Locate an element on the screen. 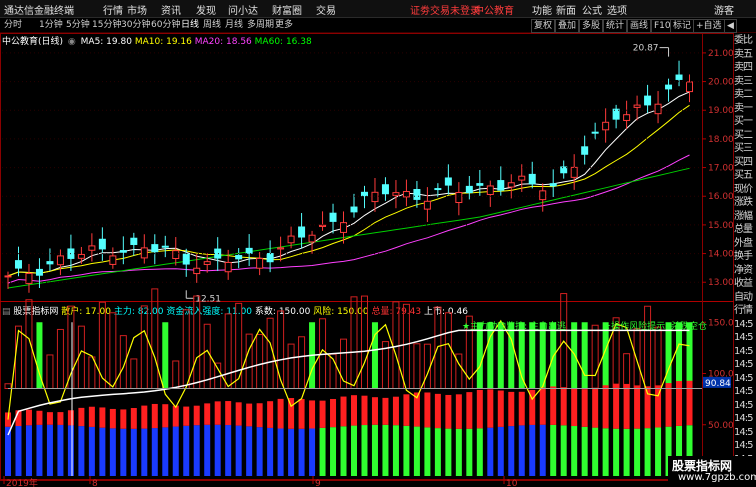  side-panel-item: 买二 is located at coordinates (745, 135).